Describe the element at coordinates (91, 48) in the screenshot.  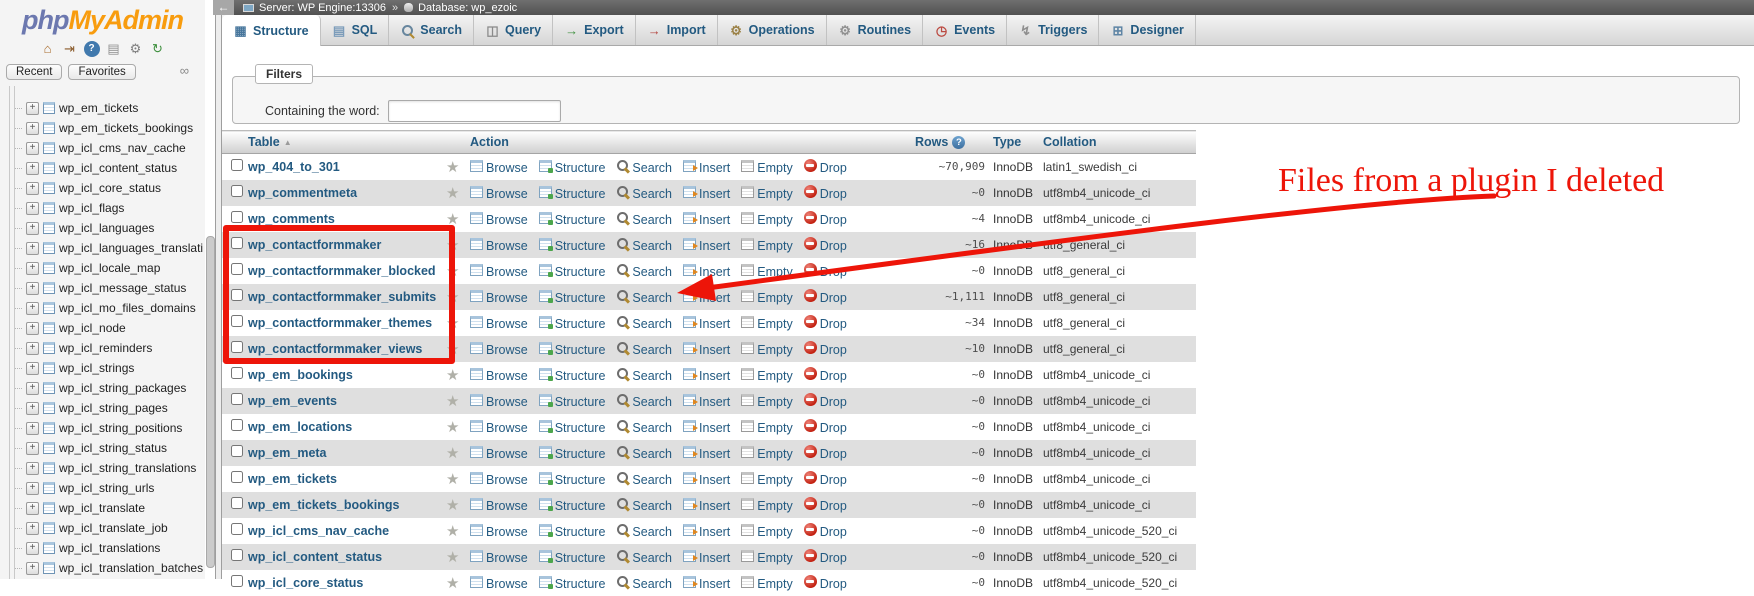
I see `help-icon: ?` at that location.